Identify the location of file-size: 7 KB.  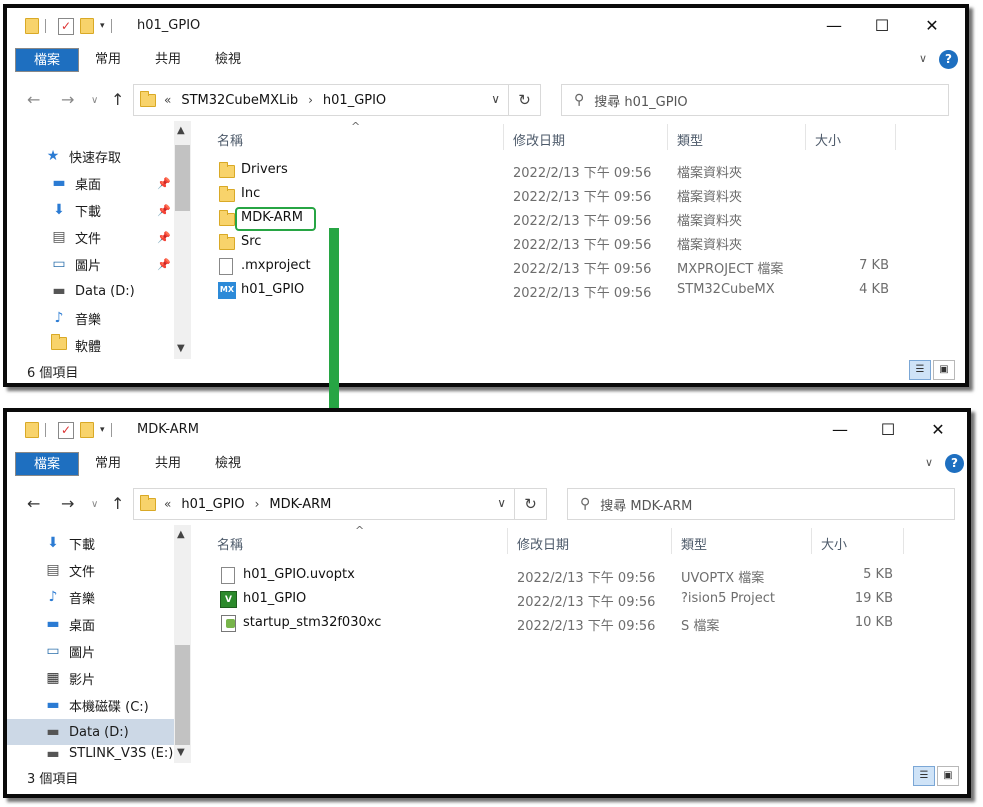
(874, 265).